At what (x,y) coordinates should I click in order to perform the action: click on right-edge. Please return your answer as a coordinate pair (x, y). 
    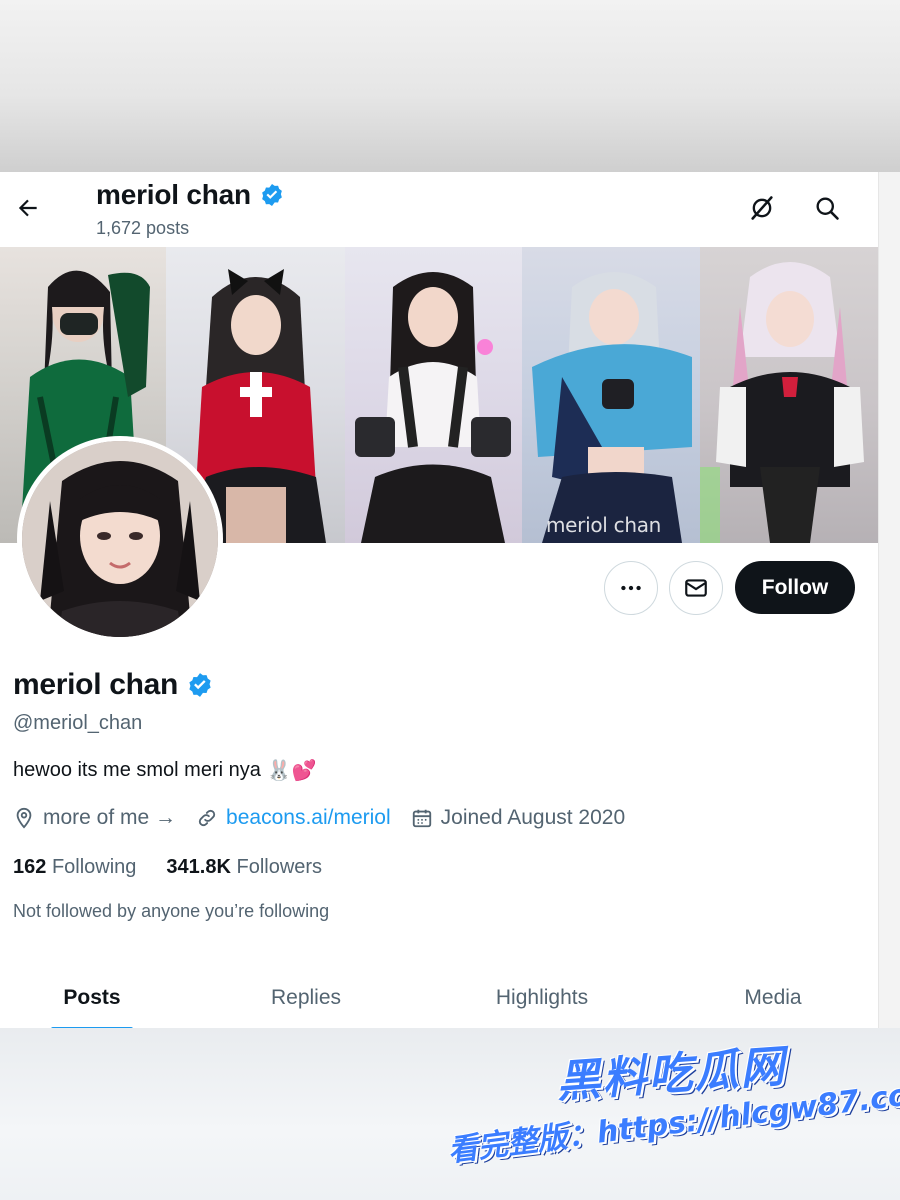
    Looking at the image, I should click on (889, 600).